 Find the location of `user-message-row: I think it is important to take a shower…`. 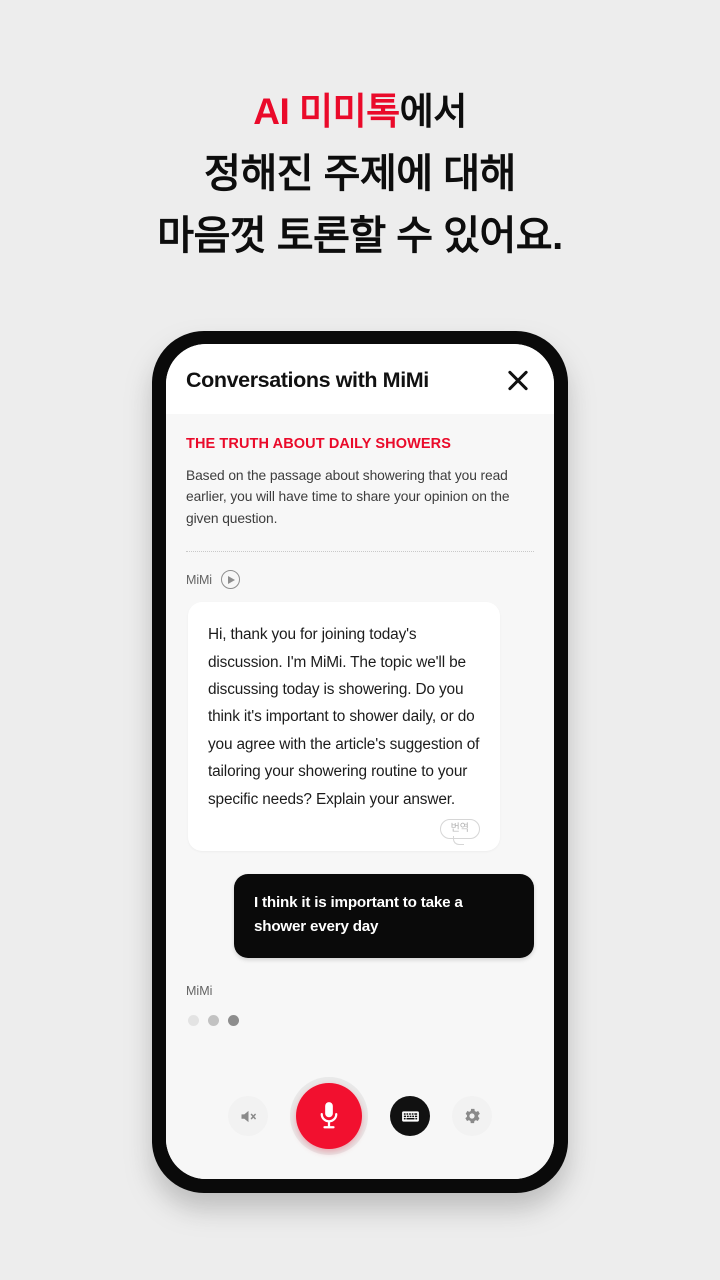

user-message-row: I think it is important to take a shower… is located at coordinates (360, 916).